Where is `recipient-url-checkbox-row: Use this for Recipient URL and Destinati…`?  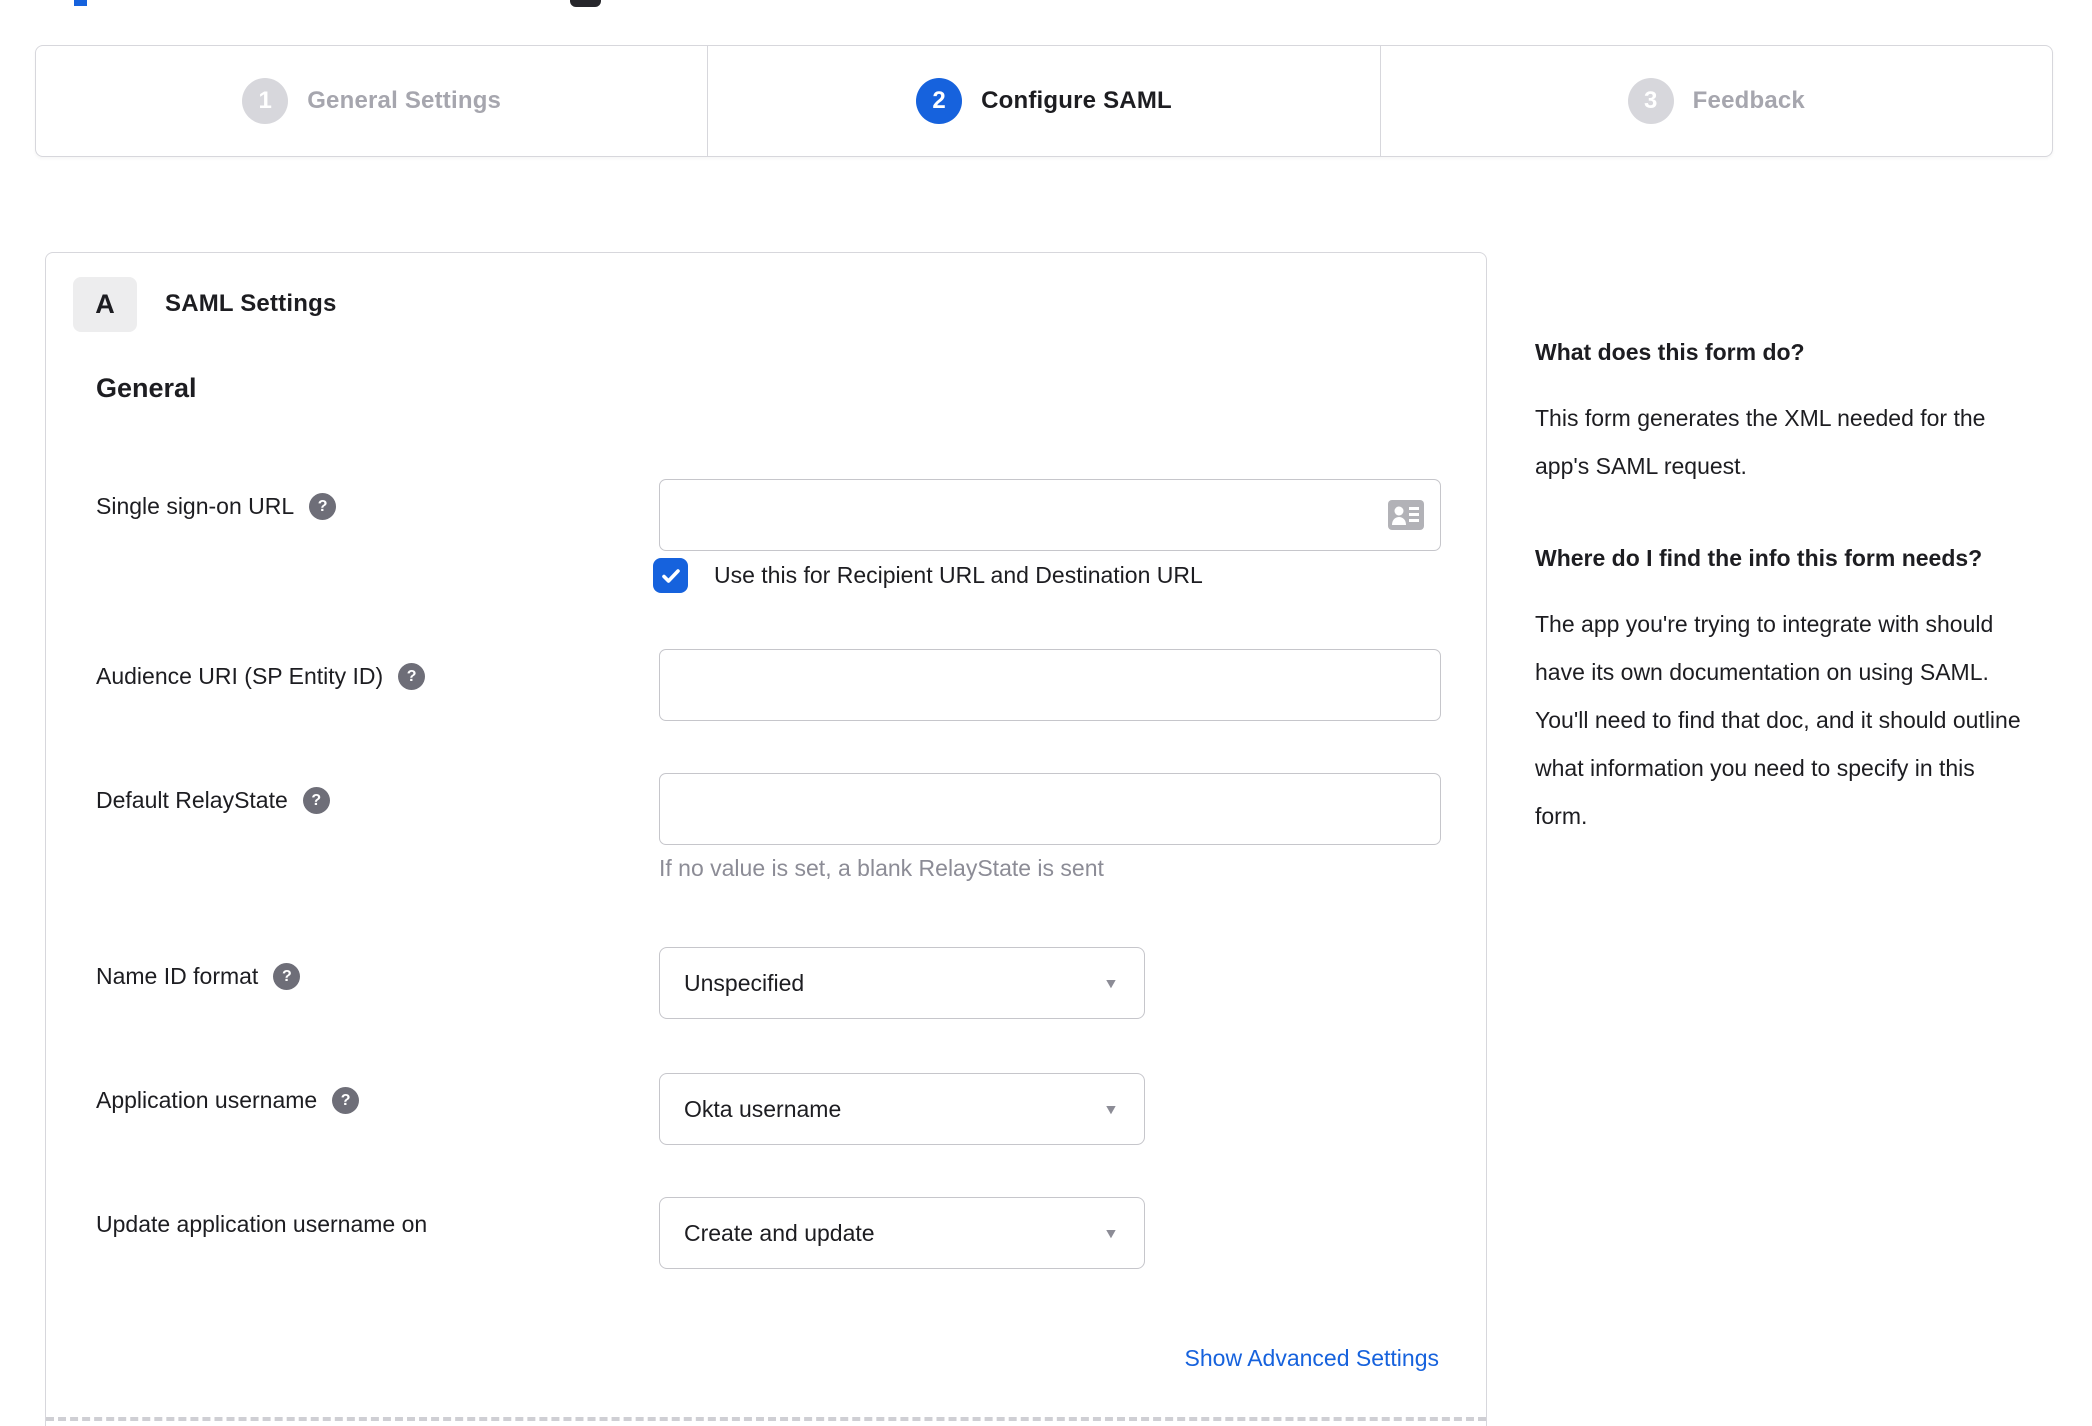 recipient-url-checkbox-row: Use this for Recipient URL and Destinati… is located at coordinates (928, 575).